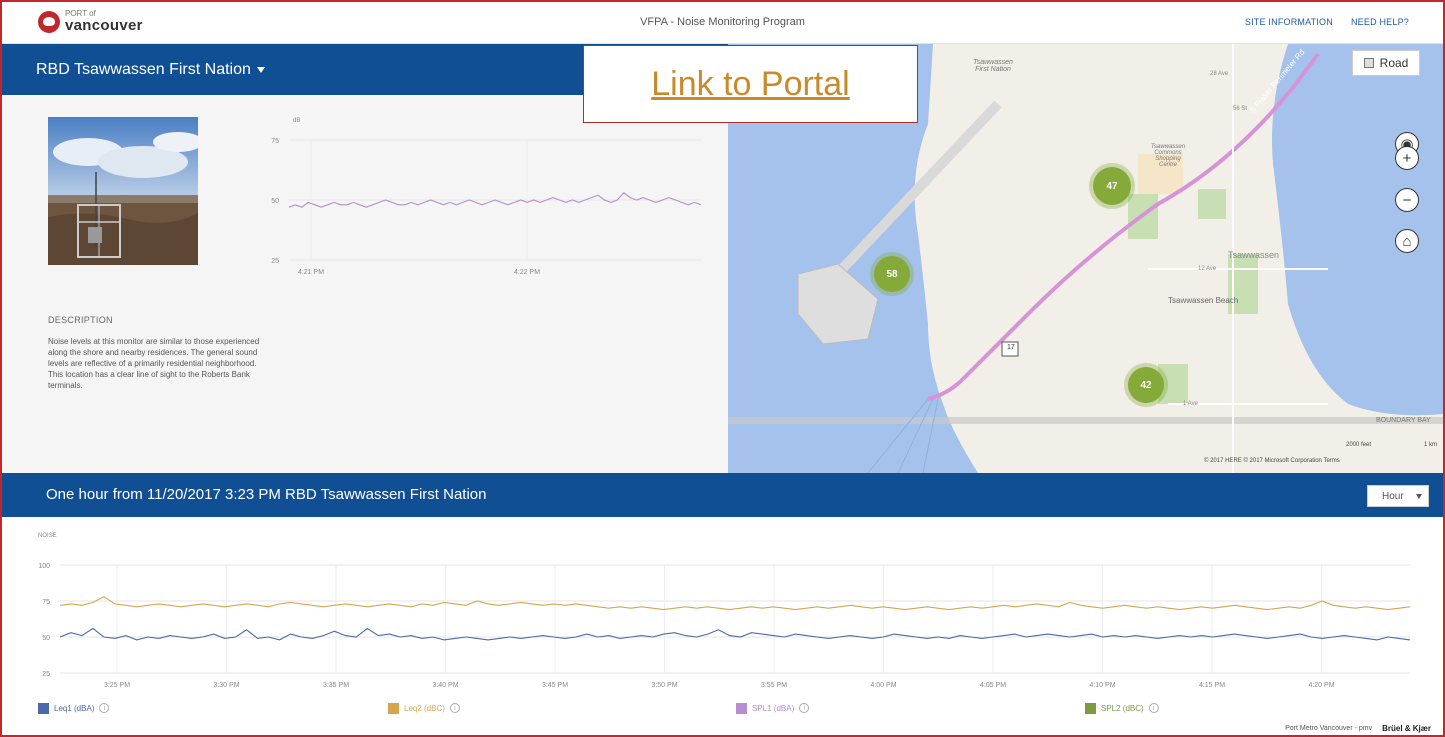 The height and width of the screenshot is (737, 1445). Describe the element at coordinates (993, 66) in the screenshot. I see `map-label-tsawwassen-first-nation: Tsawwassen First Nation` at that location.